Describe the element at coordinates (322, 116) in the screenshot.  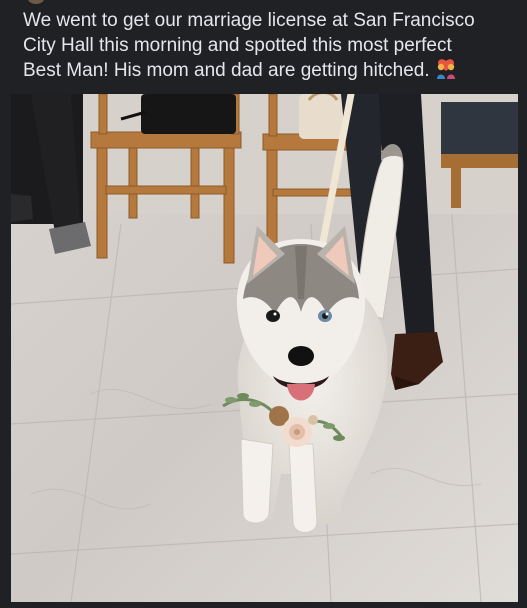
I see `cream-bag` at that location.